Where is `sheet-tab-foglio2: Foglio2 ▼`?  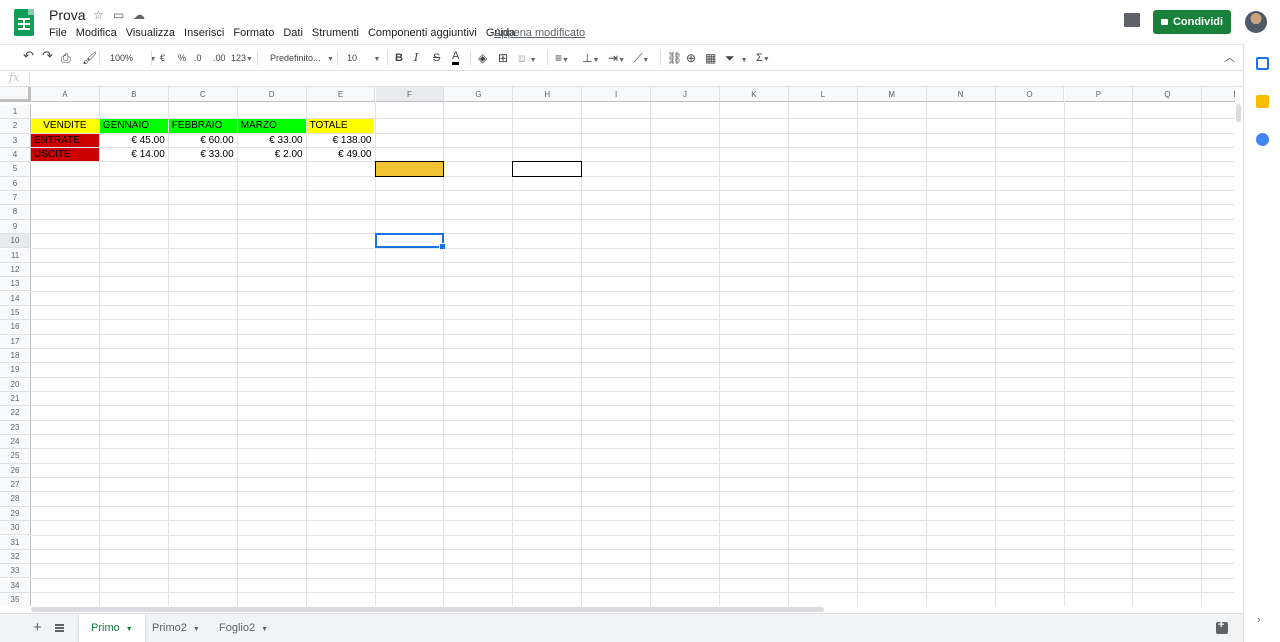
sheet-tab-foglio2: Foglio2 ▼ is located at coordinates (243, 628).